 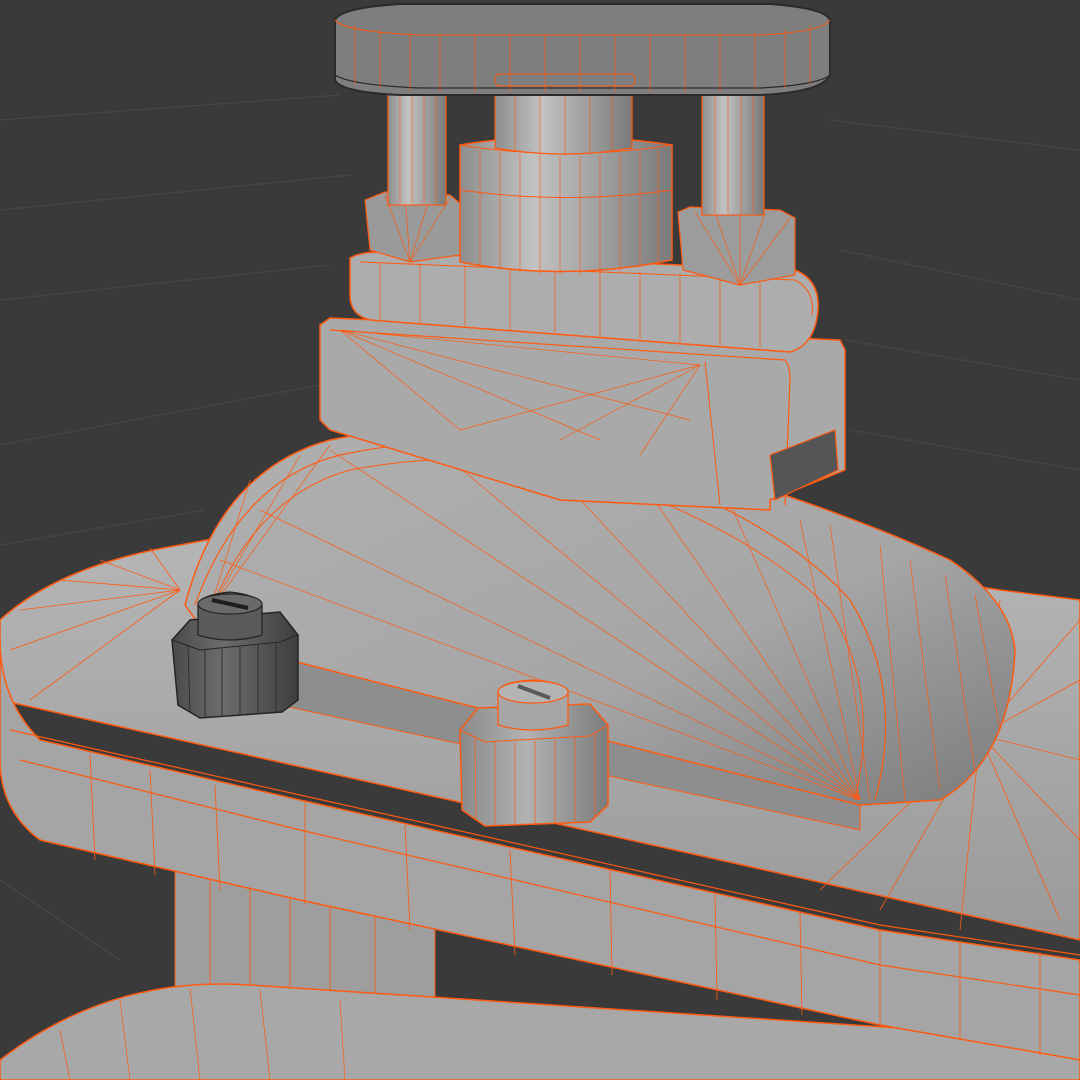 I want to click on gland-bolt-right, so click(x=736, y=246).